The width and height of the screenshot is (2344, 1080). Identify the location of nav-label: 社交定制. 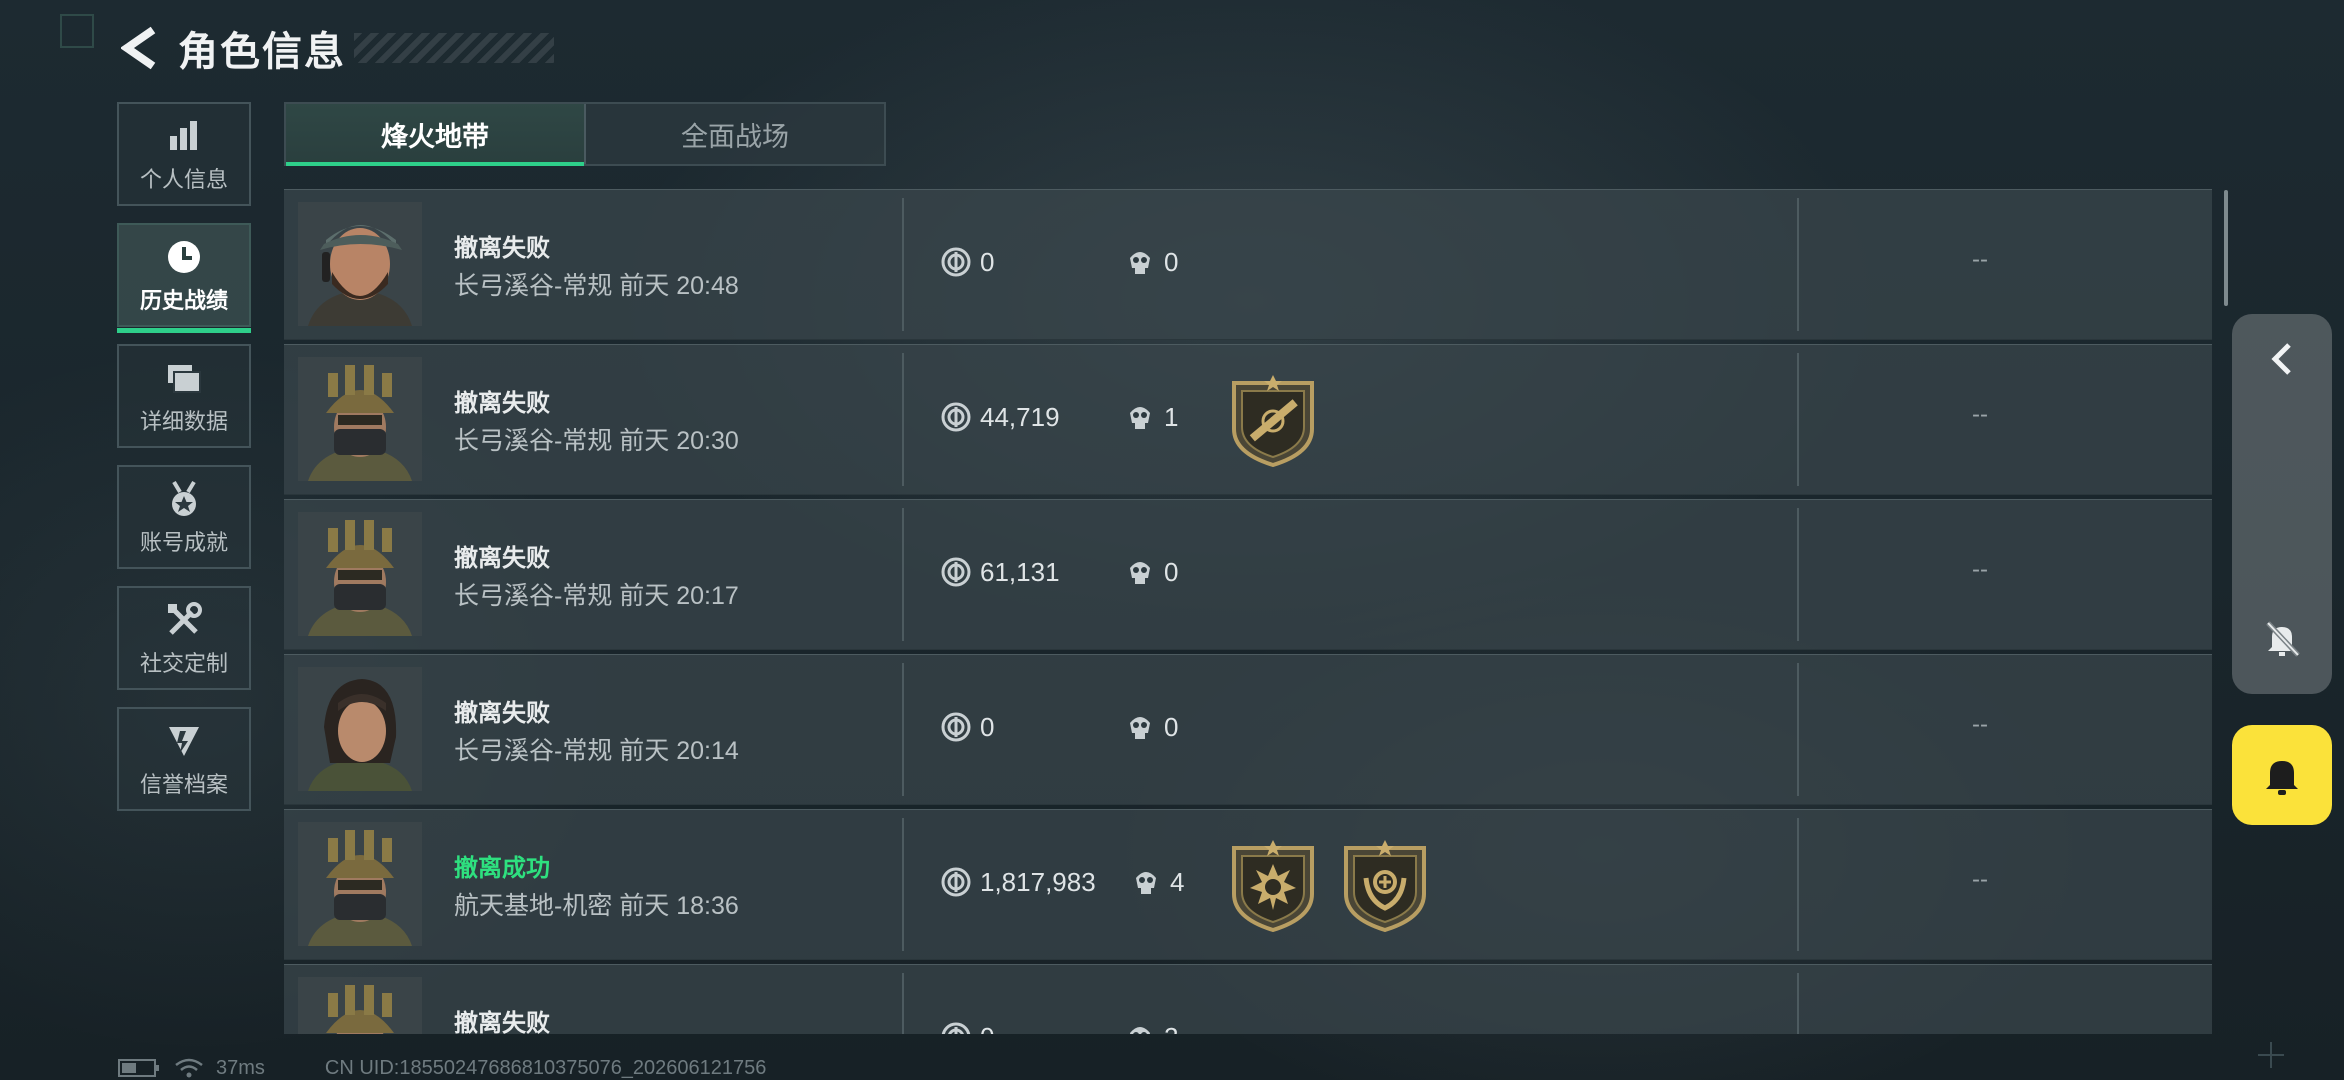
(183, 663).